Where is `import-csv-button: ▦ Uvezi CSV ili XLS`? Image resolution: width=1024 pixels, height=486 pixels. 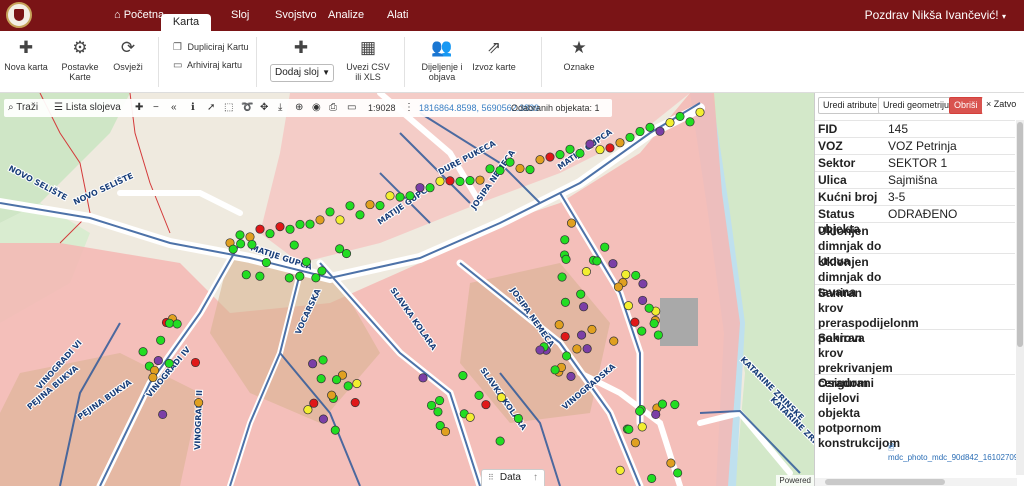 import-csv-button: ▦ Uvezi CSV ili XLS is located at coordinates (368, 61).